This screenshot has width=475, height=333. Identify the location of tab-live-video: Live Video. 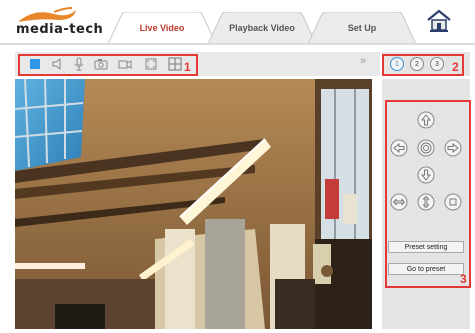
(162, 28).